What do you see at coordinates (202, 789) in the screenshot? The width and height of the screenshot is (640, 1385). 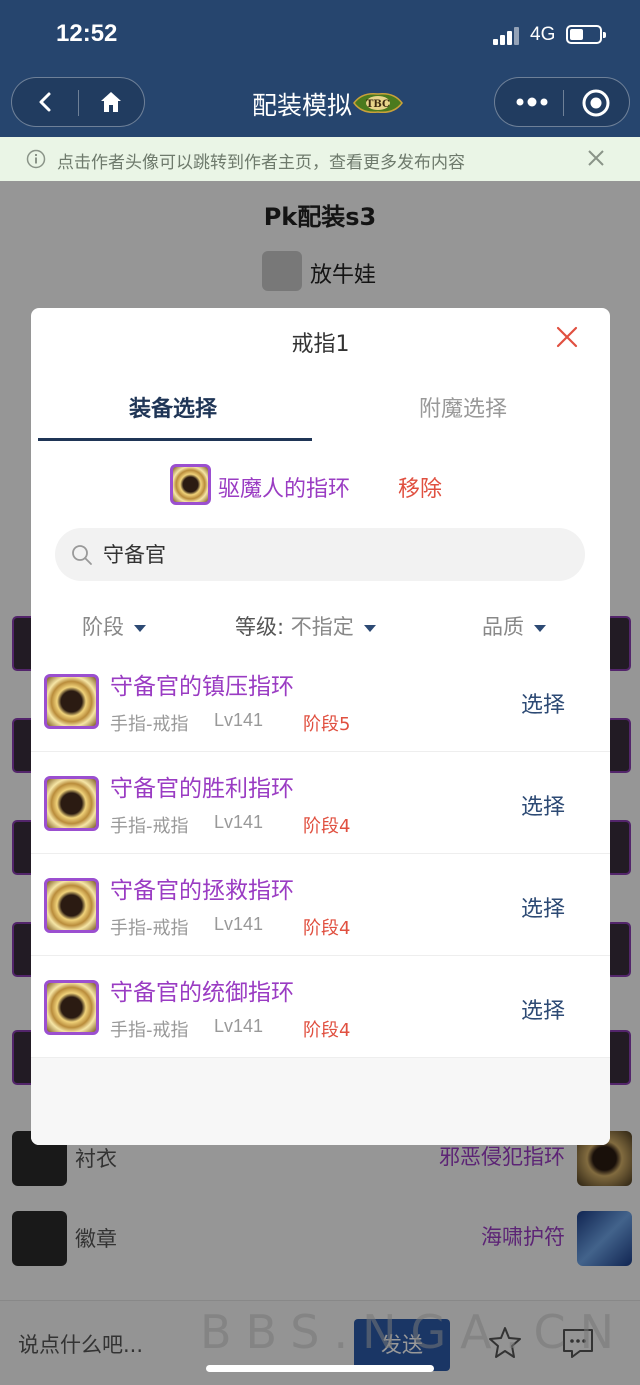 I see `item-name: 守备官的胜利指环` at bounding box center [202, 789].